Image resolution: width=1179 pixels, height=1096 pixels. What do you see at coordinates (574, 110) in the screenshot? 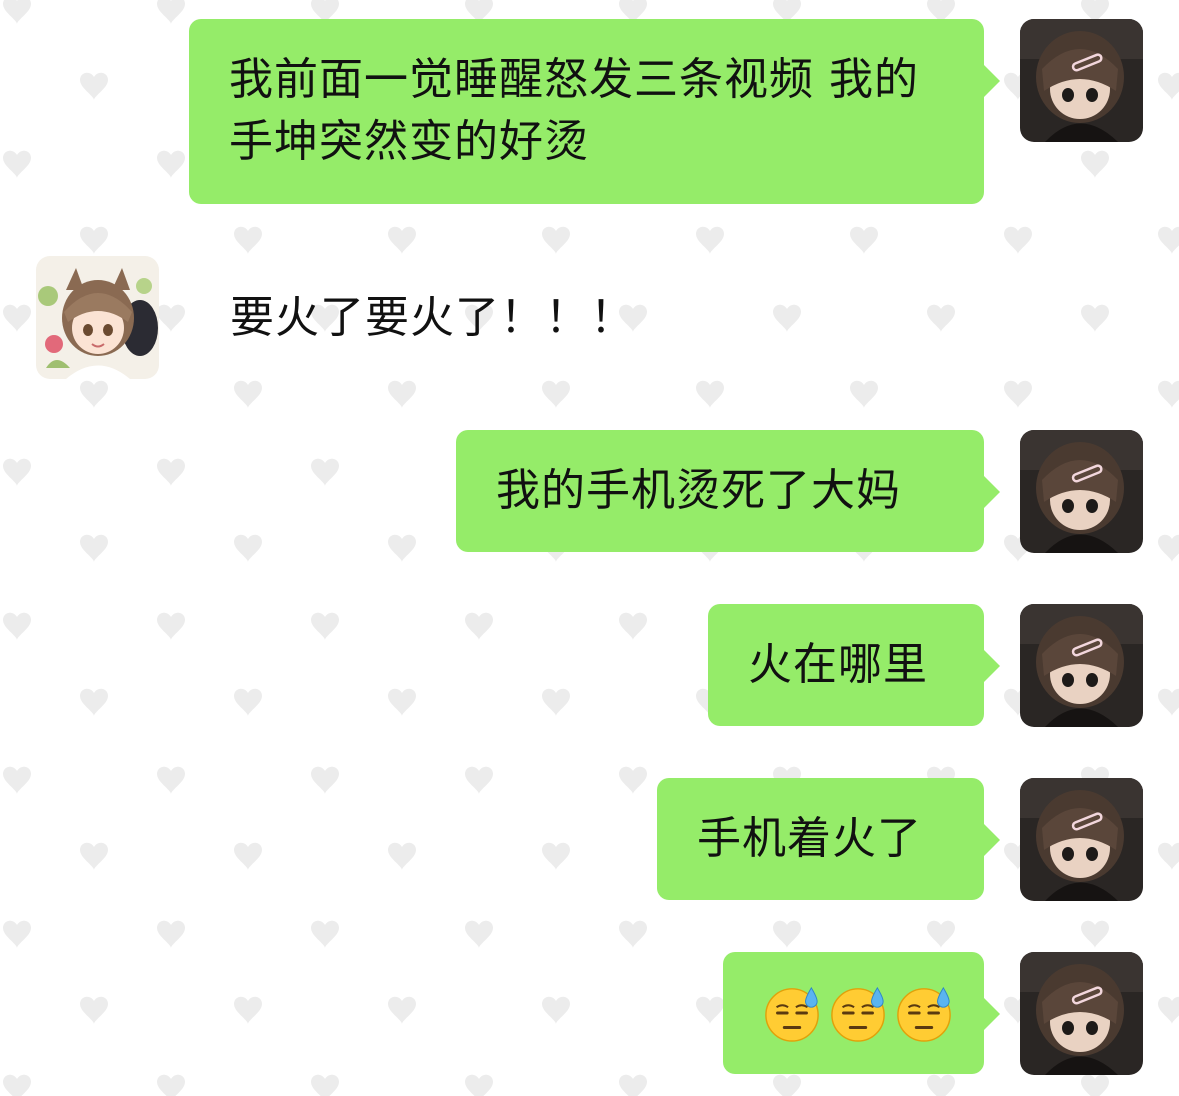
I see `message-text: 我前面一觉睡醒怒发三条视频 我的手坤突然变的好烫` at bounding box center [574, 110].